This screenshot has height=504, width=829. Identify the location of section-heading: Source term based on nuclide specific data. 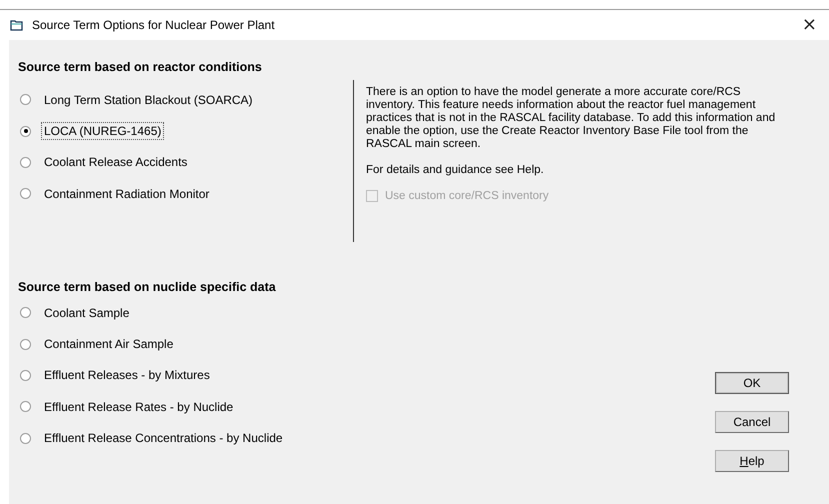
(147, 288).